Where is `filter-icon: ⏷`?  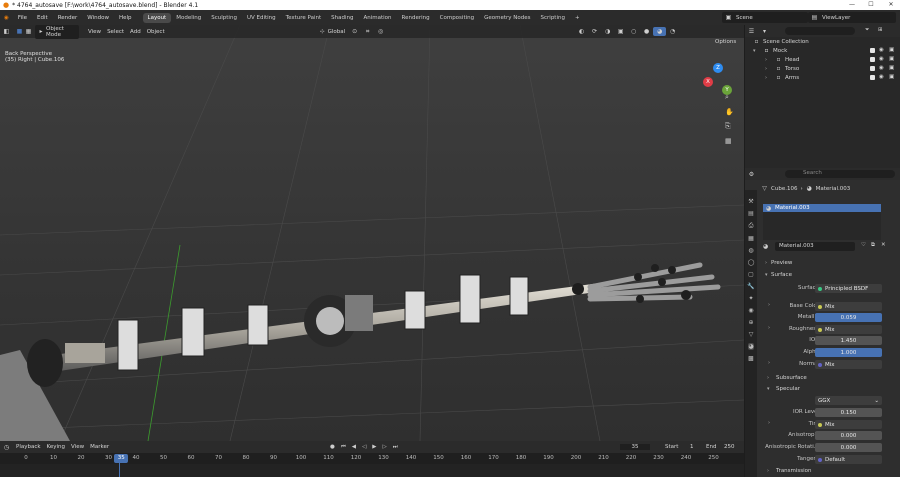
filter-icon: ⏷ is located at coordinates (867, 30).